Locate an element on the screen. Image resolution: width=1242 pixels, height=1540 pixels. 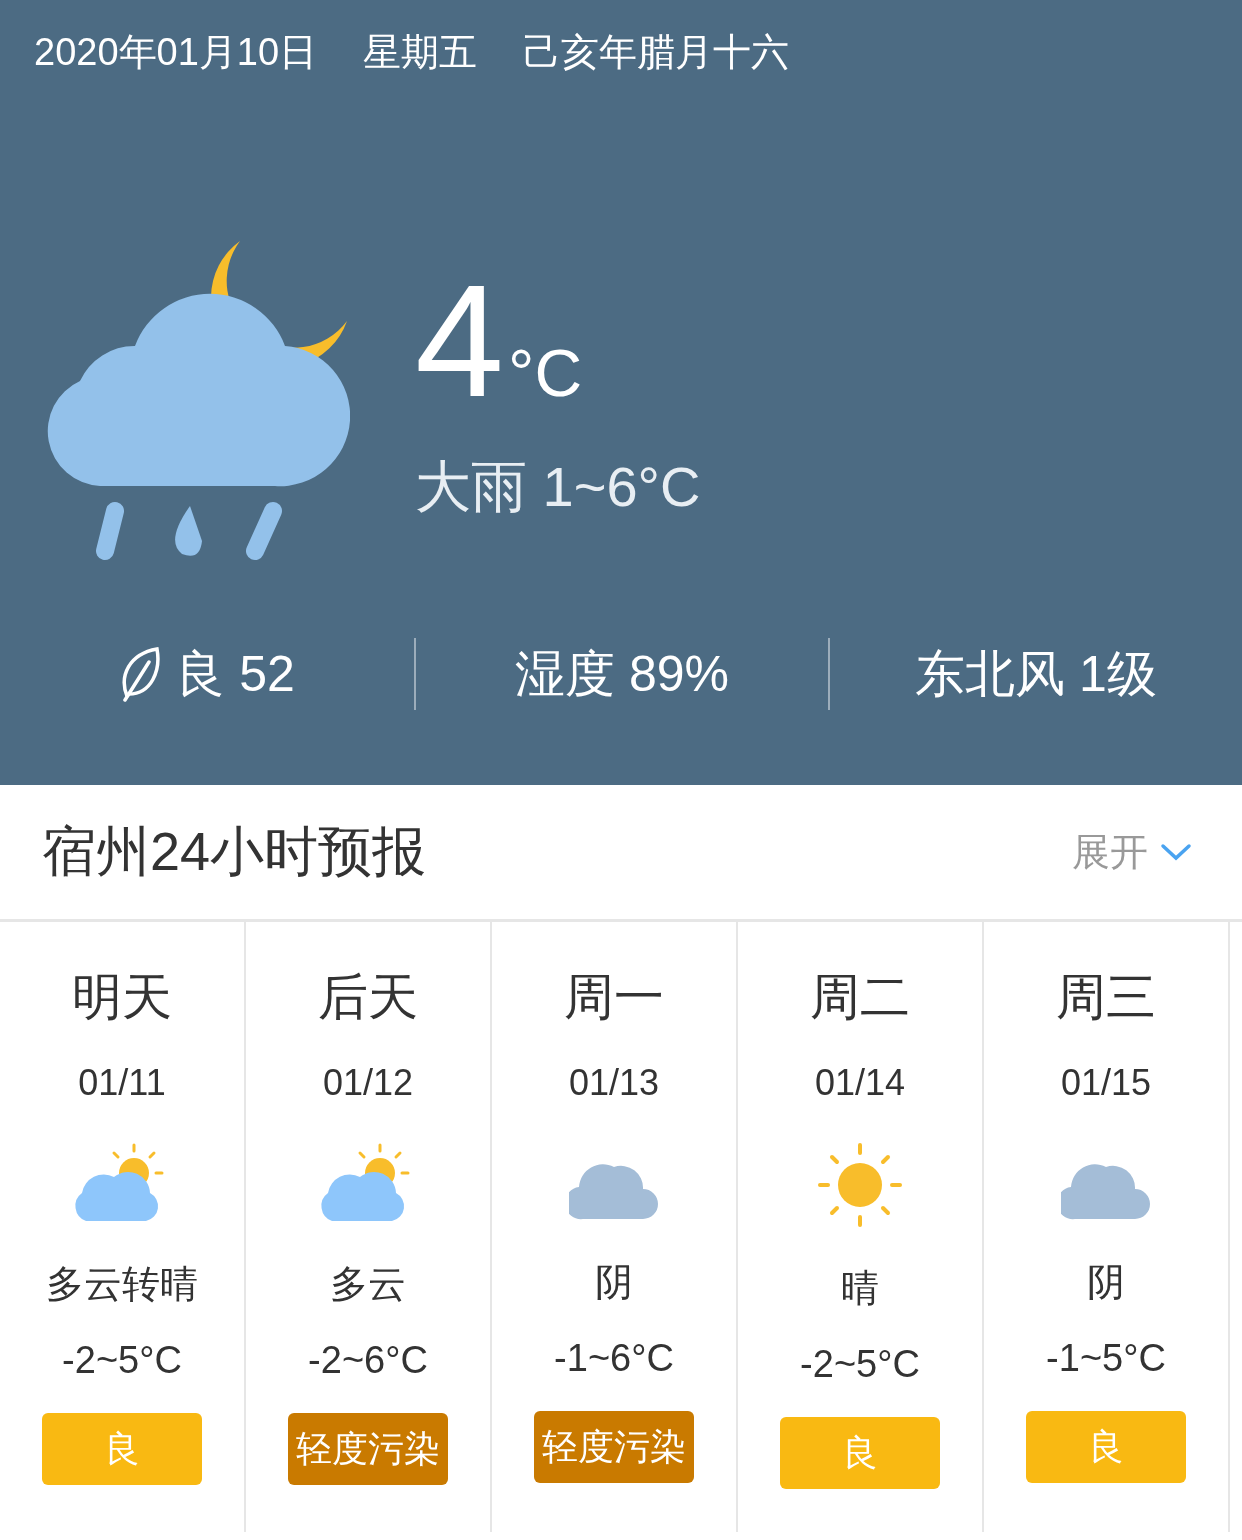
lunar-date-text: 己亥年腊月十六 is located at coordinates (656, 52).